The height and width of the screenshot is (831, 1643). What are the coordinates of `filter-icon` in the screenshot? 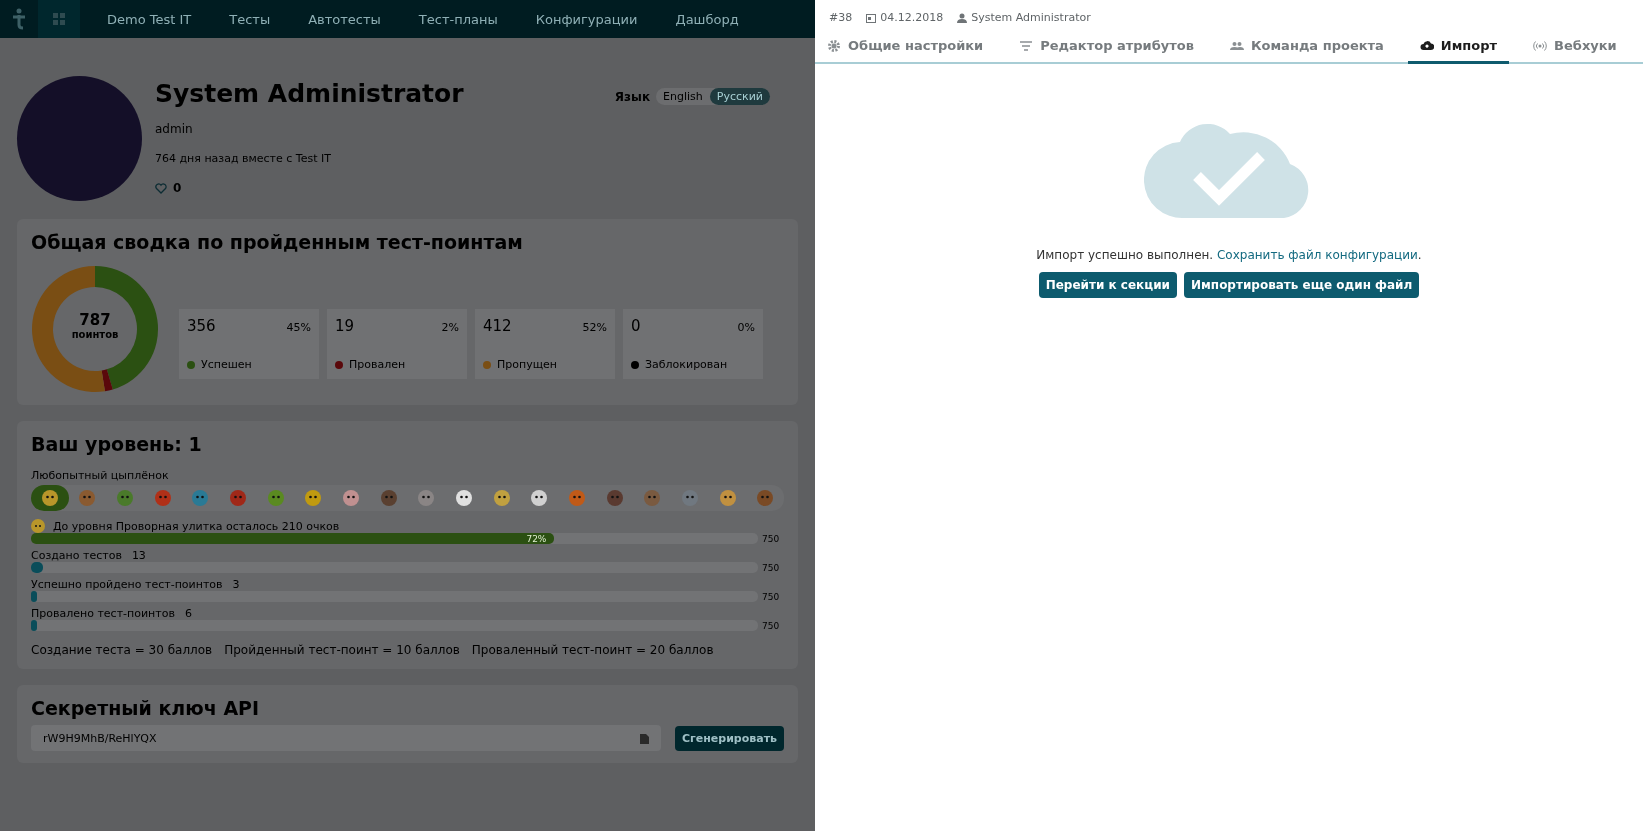 It's located at (1026, 45).